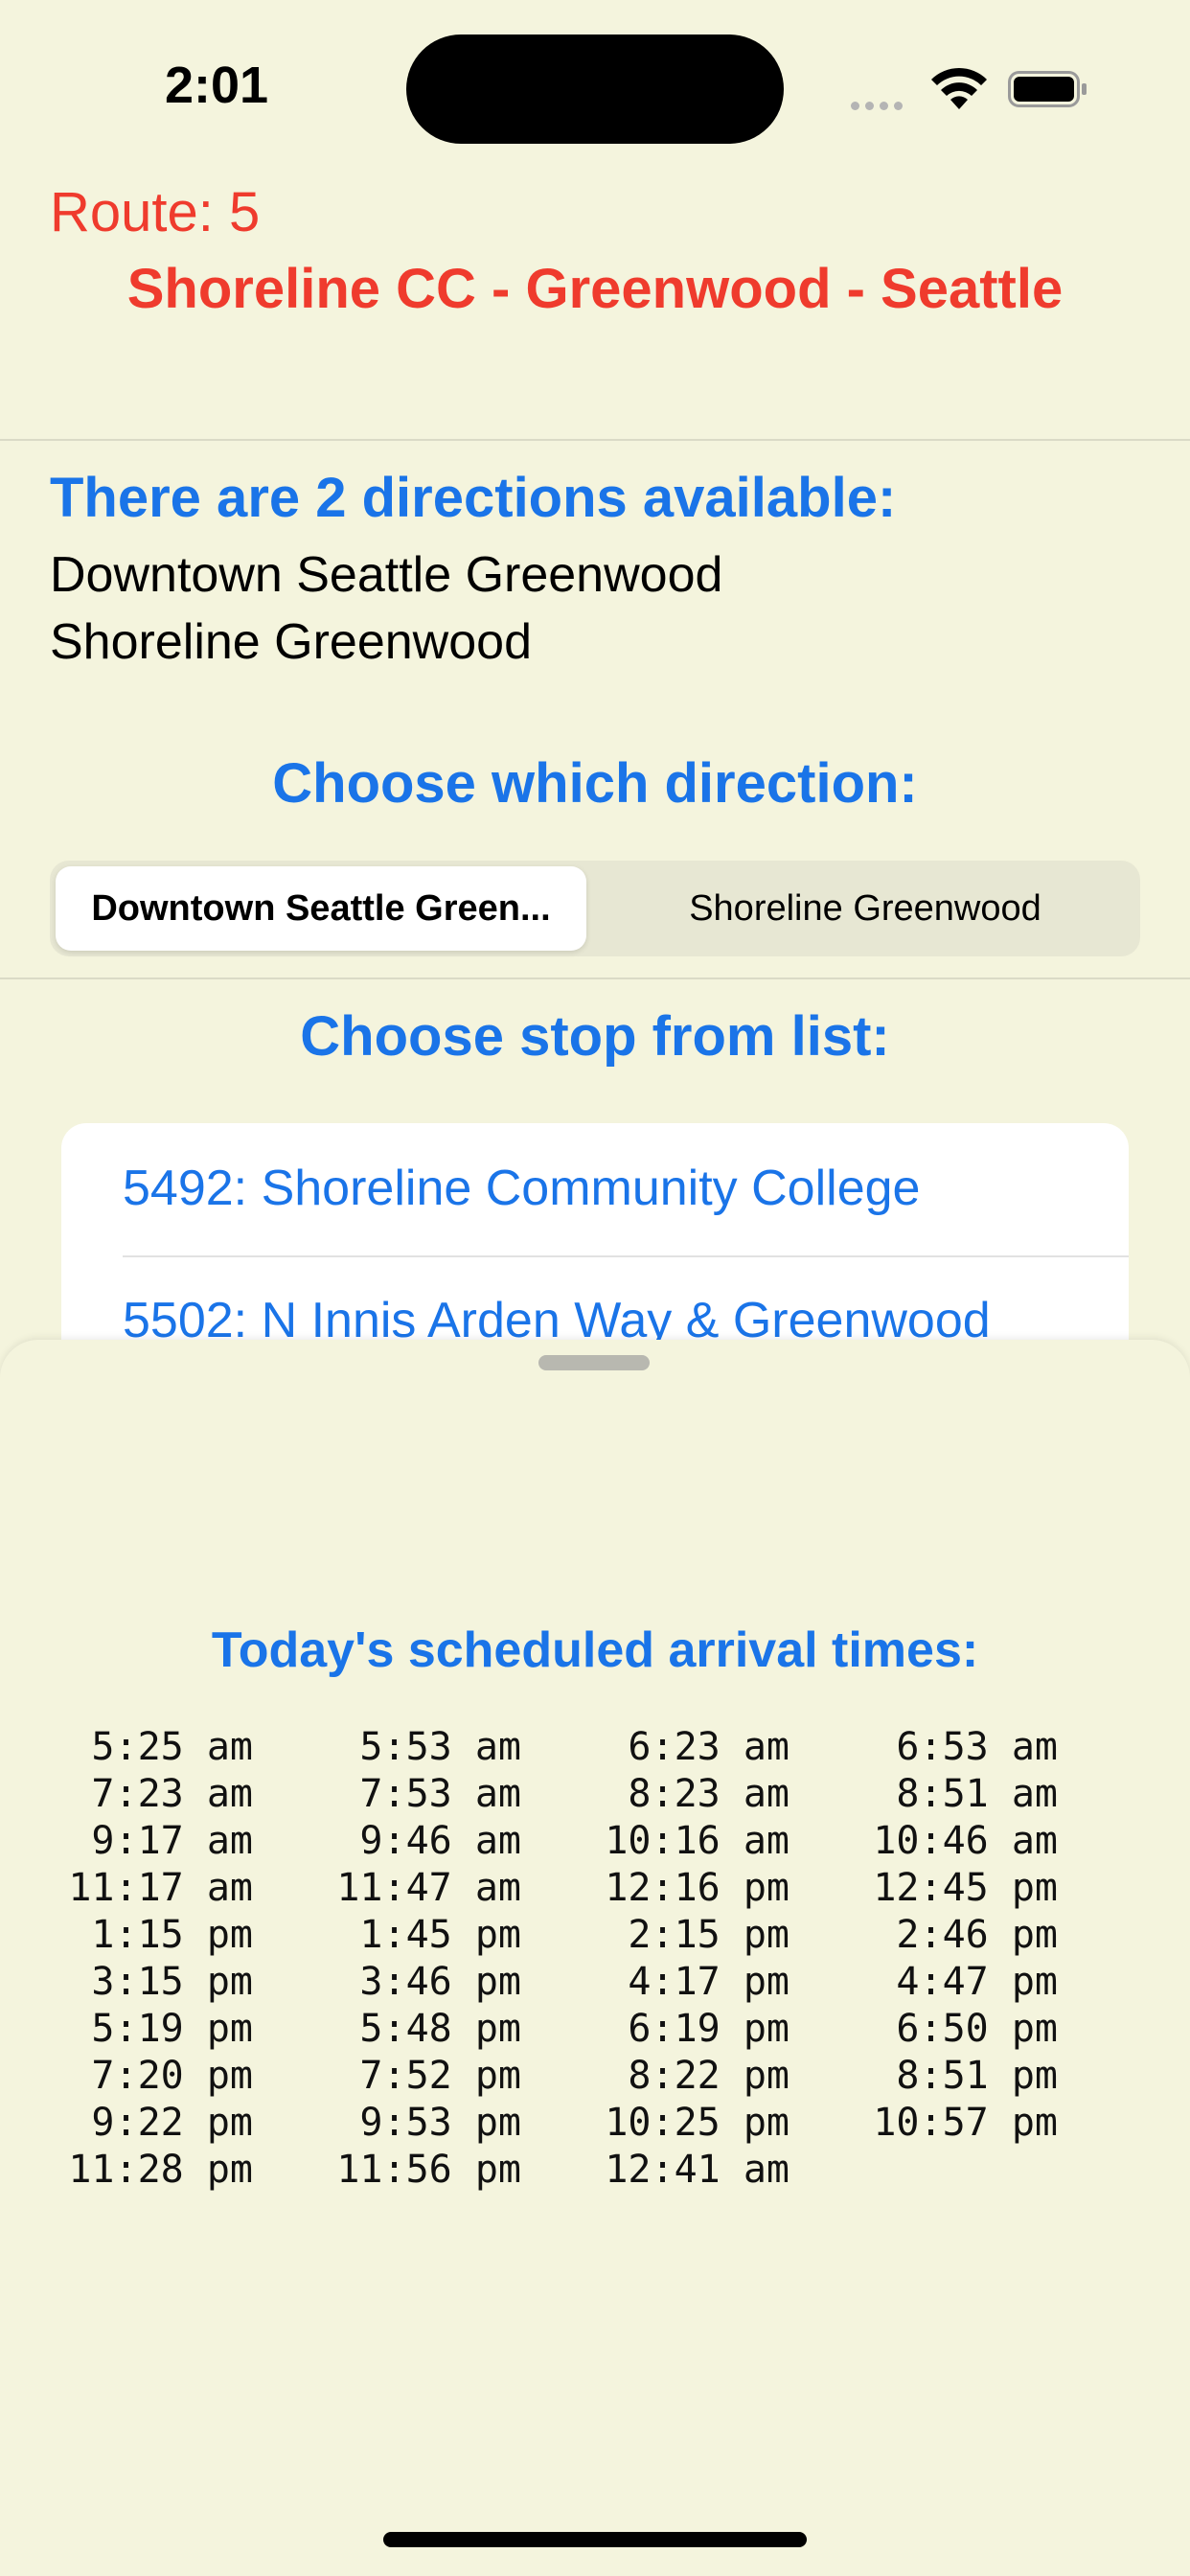 This screenshot has height=2576, width=1190. I want to click on arrival-time: 7:53 am, so click(440, 1794).